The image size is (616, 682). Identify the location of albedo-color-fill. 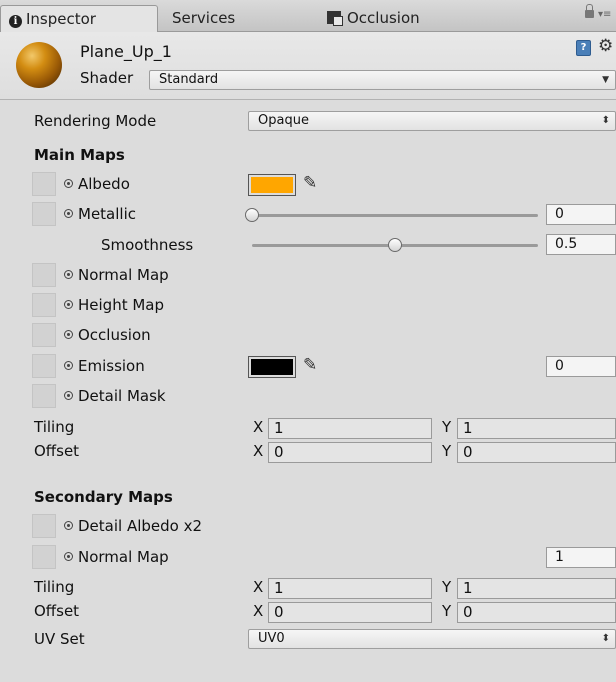
(272, 185).